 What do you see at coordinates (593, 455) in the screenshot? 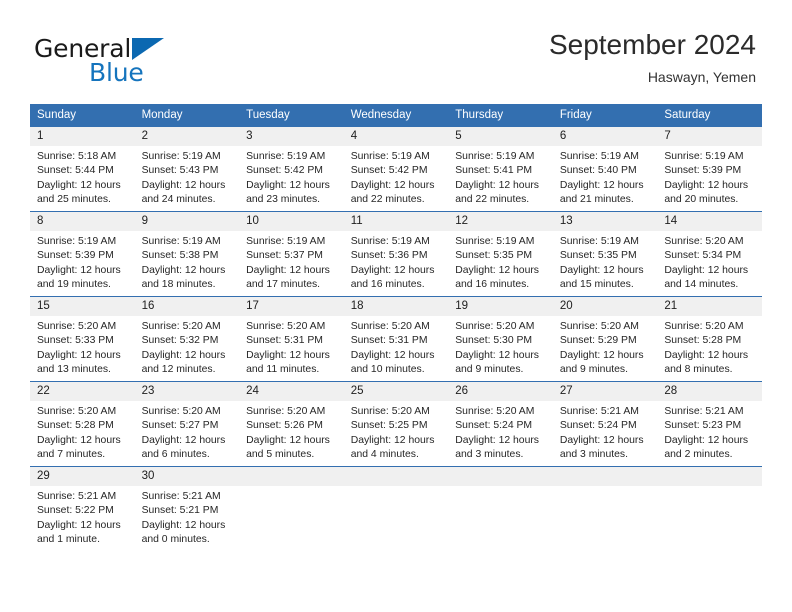
I see `day-daylight-line-text: and 3 minutes.` at bounding box center [593, 455].